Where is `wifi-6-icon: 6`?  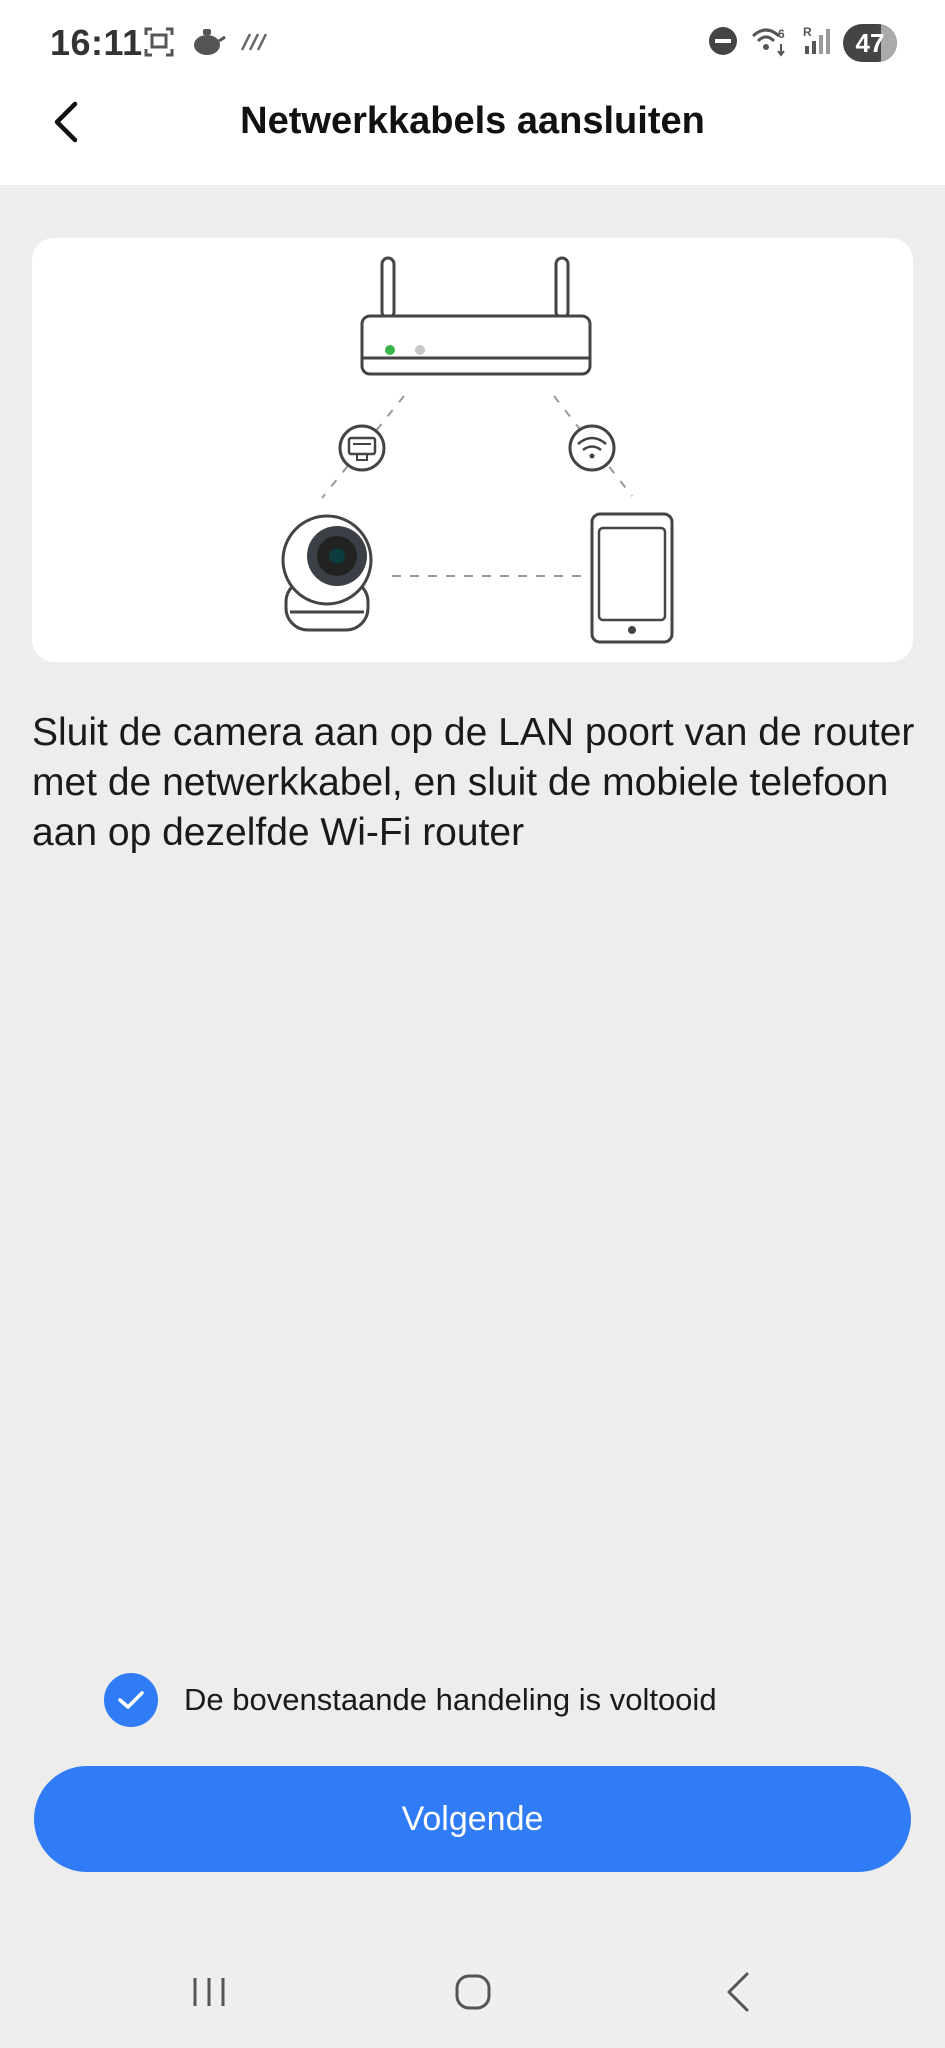
wifi-6-icon: 6 is located at coordinates (770, 43).